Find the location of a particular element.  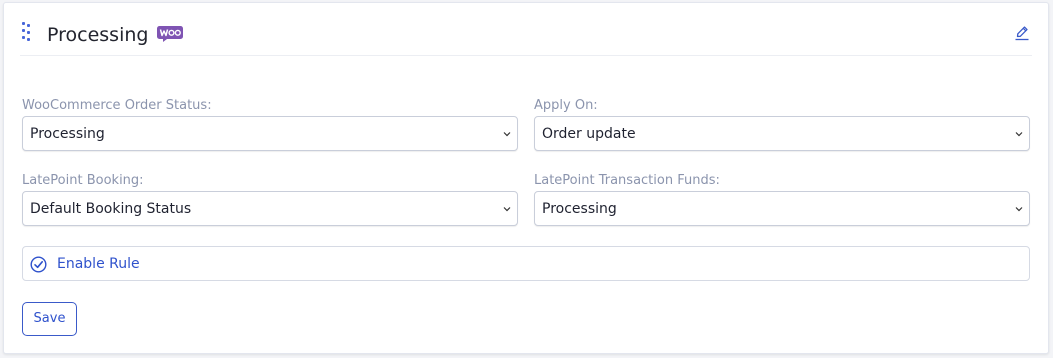

card-header: Processing is located at coordinates (526, 29).